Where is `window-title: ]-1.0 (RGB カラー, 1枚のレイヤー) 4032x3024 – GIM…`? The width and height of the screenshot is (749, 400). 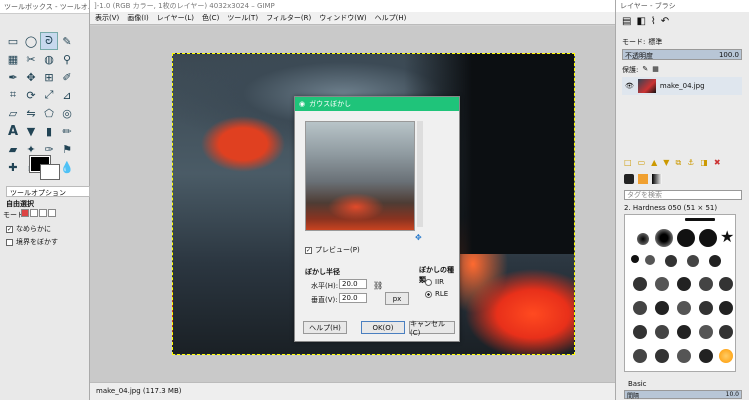
window-title: ]-1.0 (RGB カラー, 1枚のレイヤー) 4032x3024 – GIM… is located at coordinates (352, 6).